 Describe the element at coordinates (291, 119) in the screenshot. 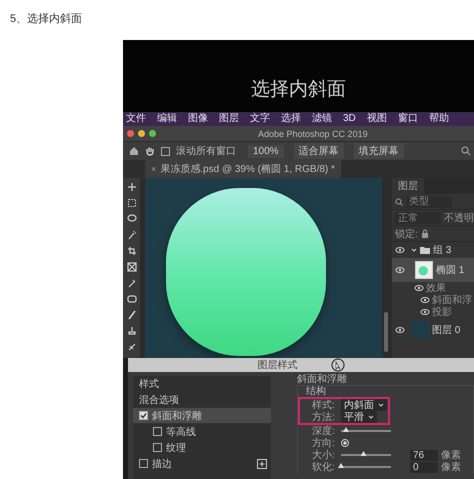

I see `menu-item: 选择` at that location.